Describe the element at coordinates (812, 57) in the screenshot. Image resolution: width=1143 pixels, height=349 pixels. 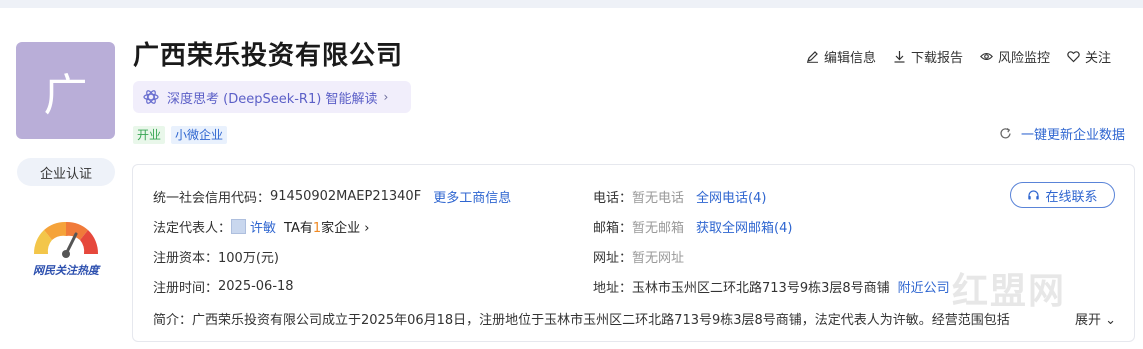
I see `edit-icon` at that location.